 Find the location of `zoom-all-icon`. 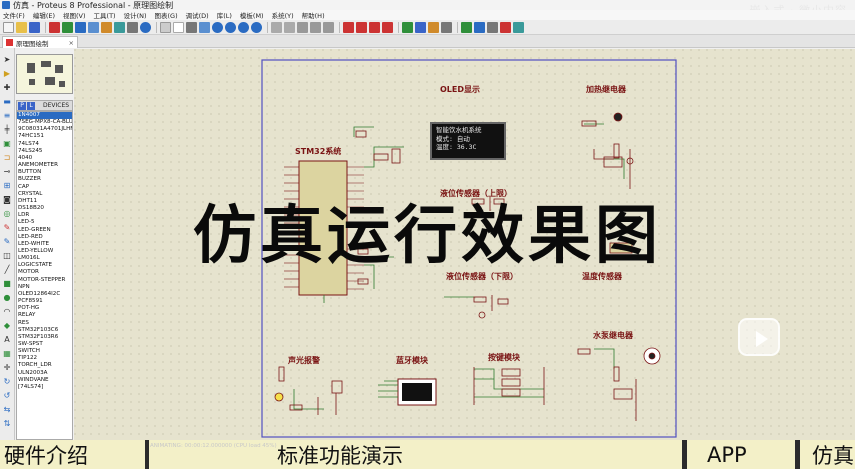

zoom-all-icon is located at coordinates (243, 27).